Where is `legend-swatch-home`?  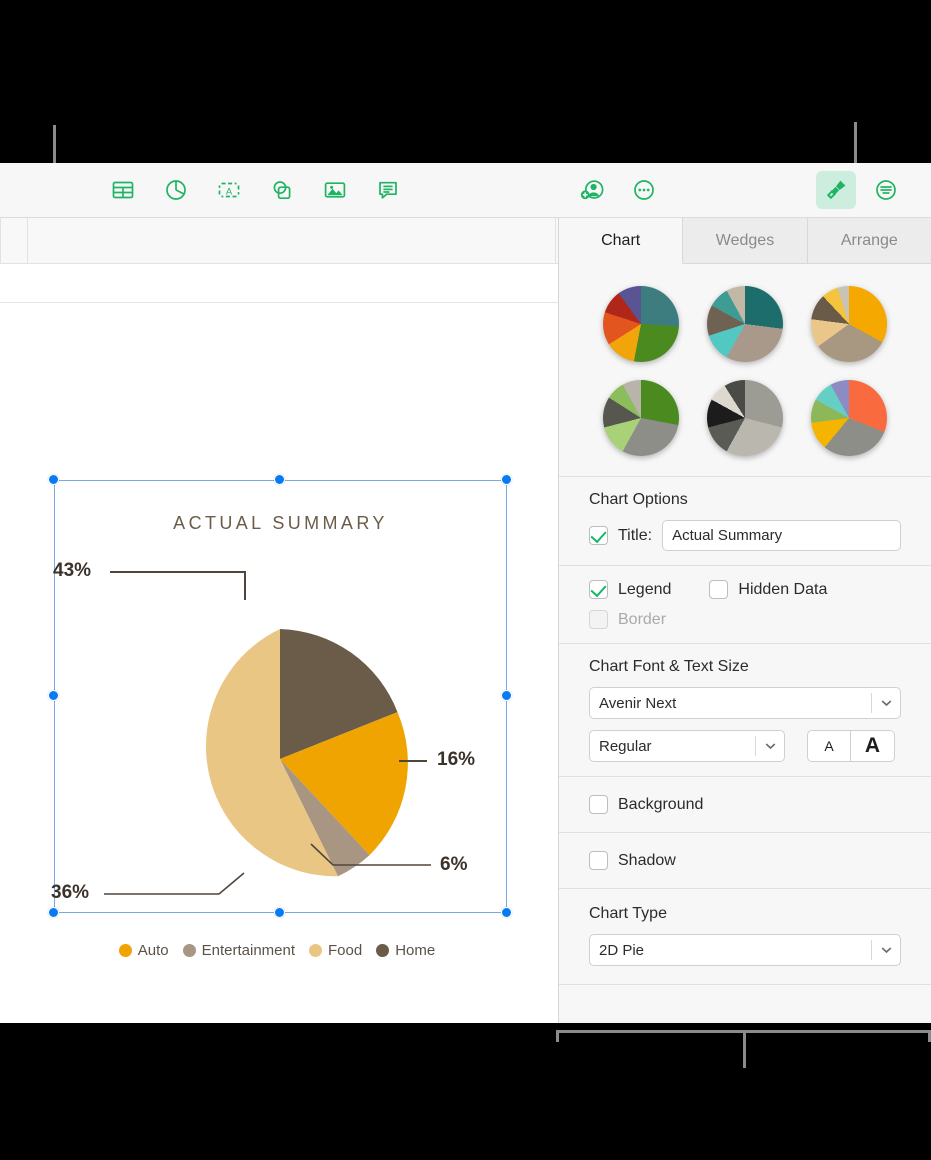
legend-swatch-home is located at coordinates (383, 950).